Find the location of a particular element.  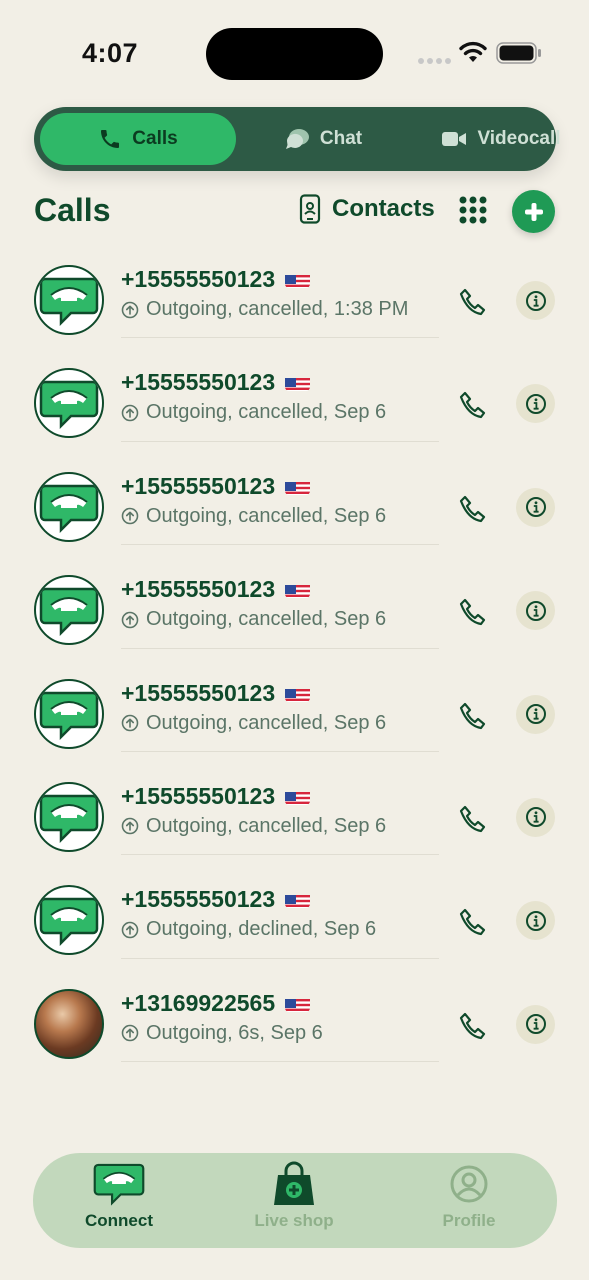

page-title: Calls is located at coordinates (72, 210).